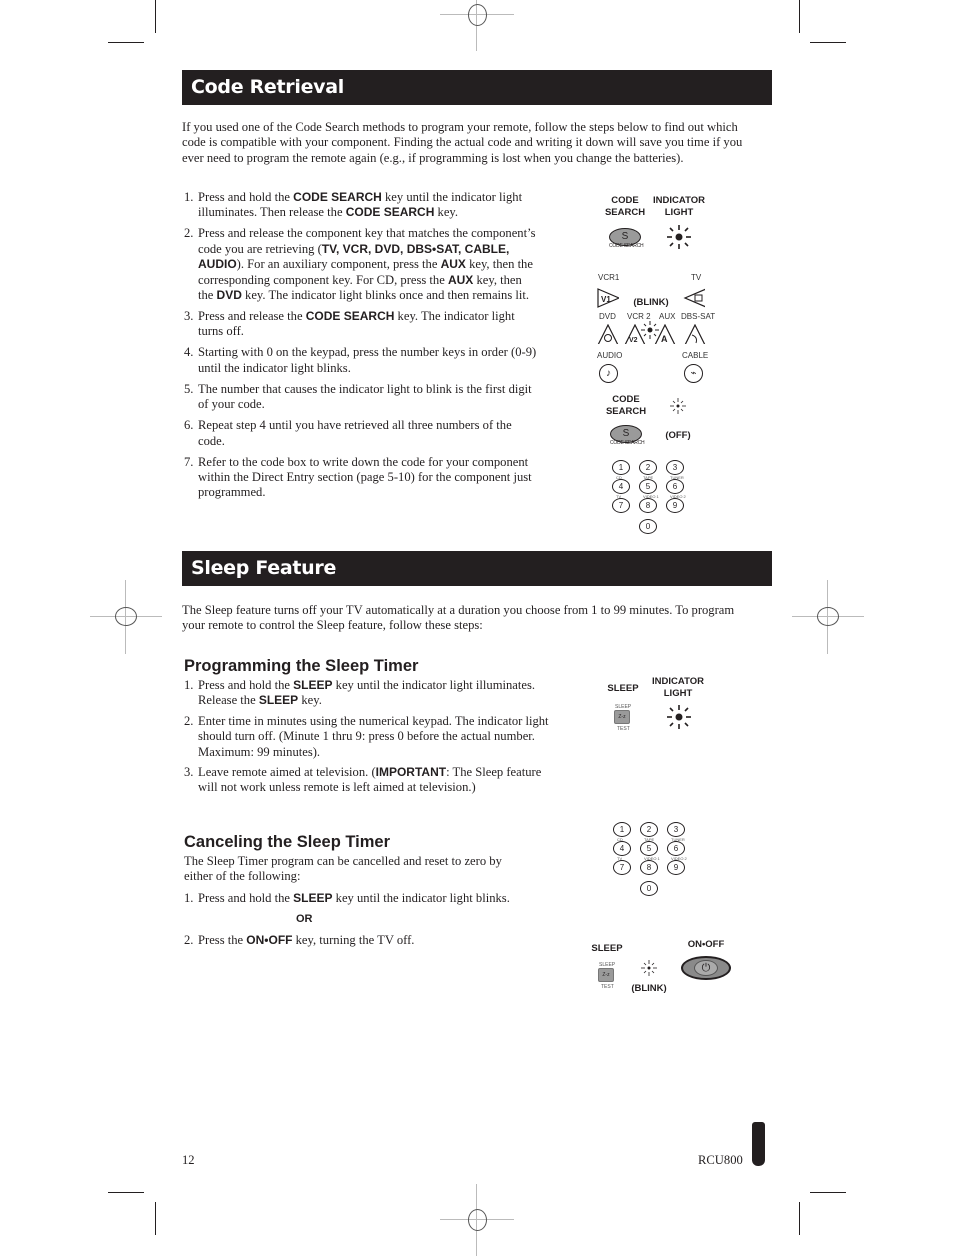 This screenshot has height=1256, width=954. I want to click on sleep-key-bottom-caption: TEST, so click(623, 729).